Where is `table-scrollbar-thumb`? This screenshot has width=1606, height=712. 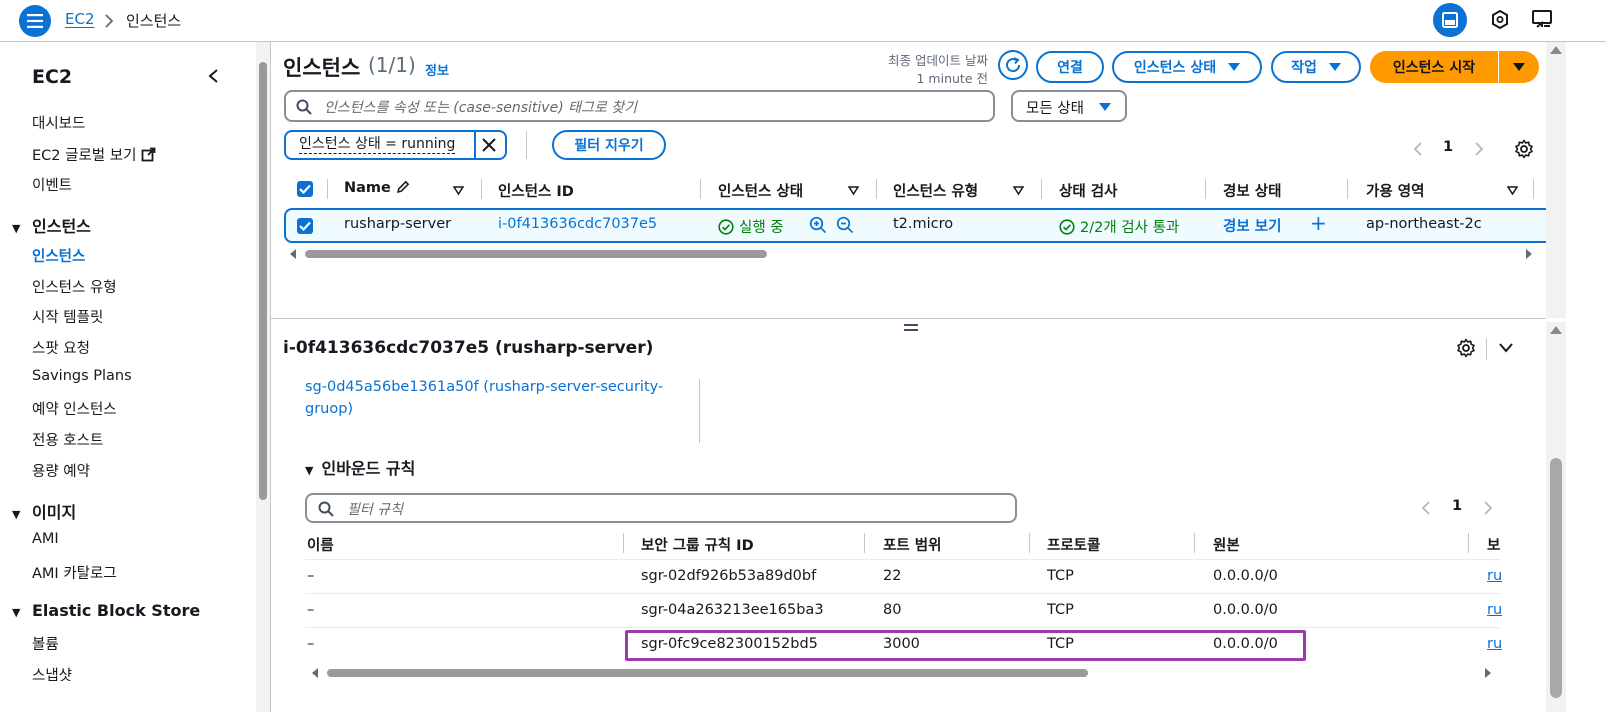 table-scrollbar-thumb is located at coordinates (536, 254).